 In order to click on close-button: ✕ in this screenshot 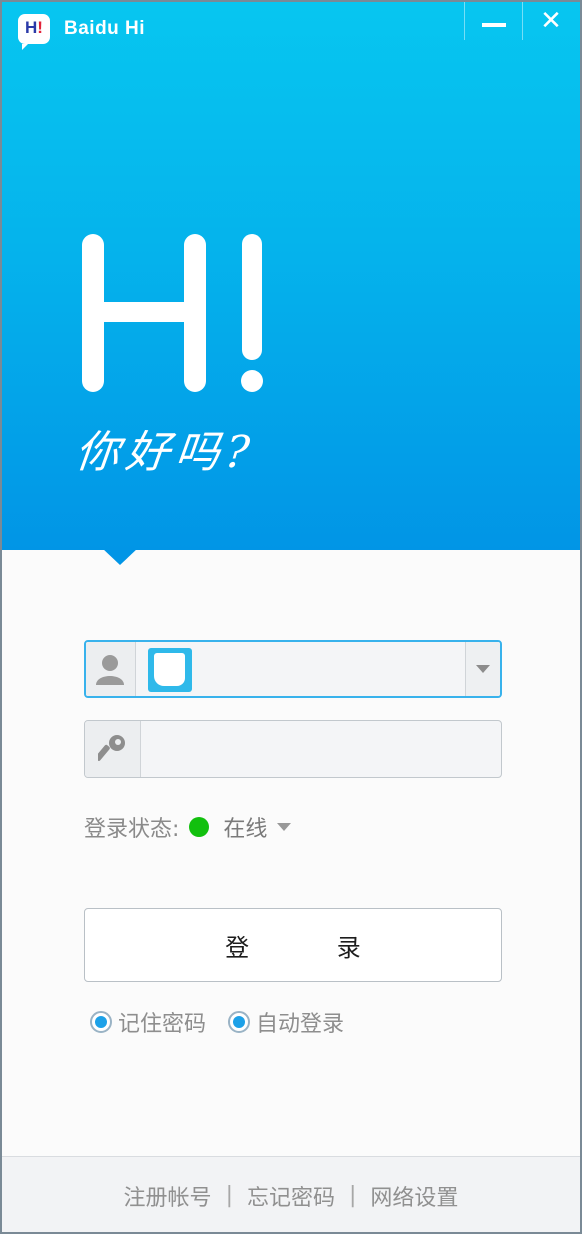, I will do `click(551, 21)`.